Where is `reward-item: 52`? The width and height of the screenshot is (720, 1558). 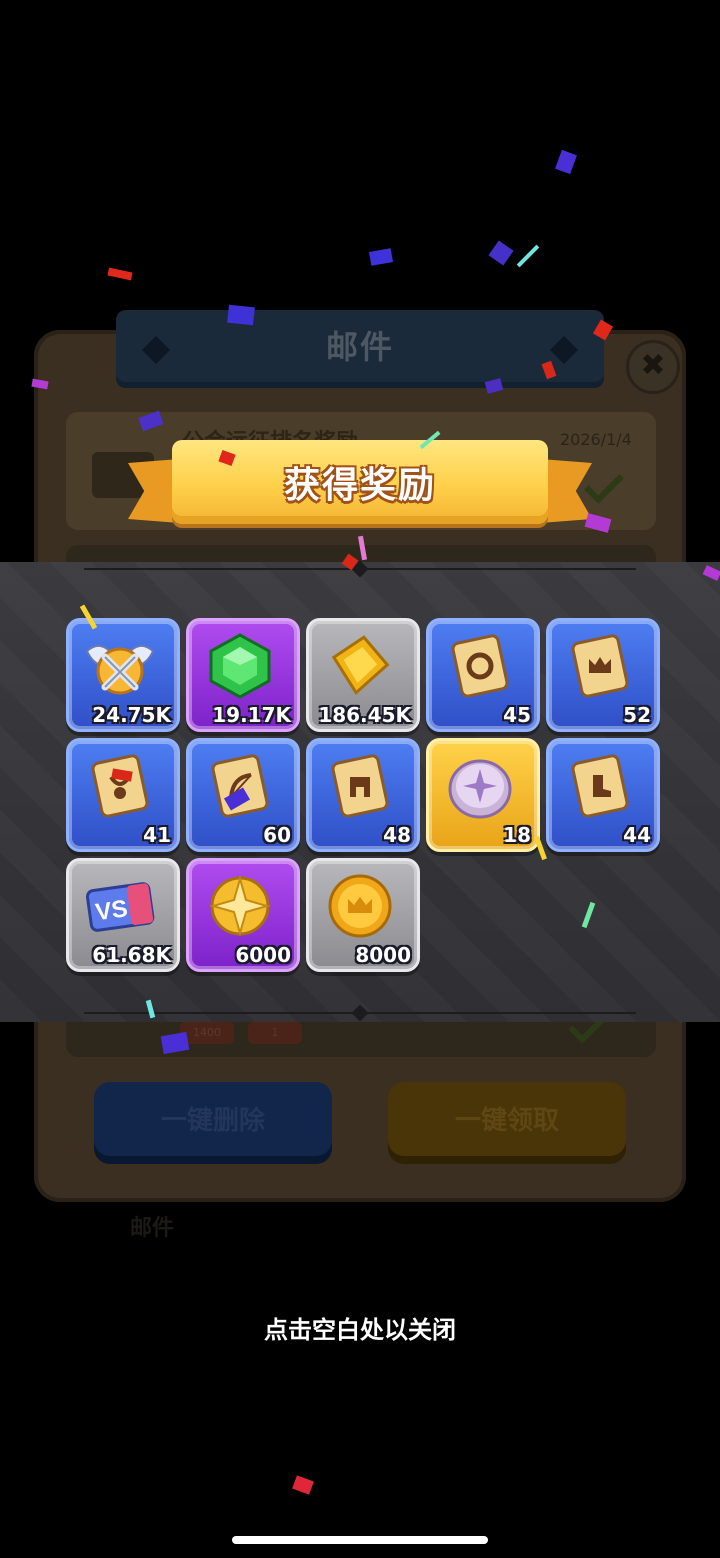 reward-item: 52 is located at coordinates (603, 675).